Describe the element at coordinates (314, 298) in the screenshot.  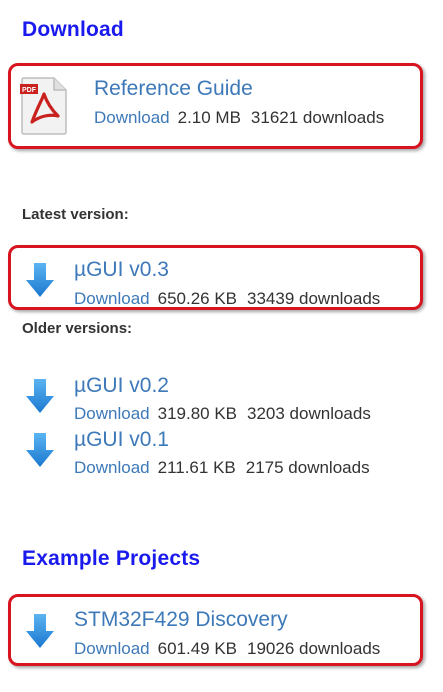
I see `ugui-v03-downloads: 33439 downloads` at that location.